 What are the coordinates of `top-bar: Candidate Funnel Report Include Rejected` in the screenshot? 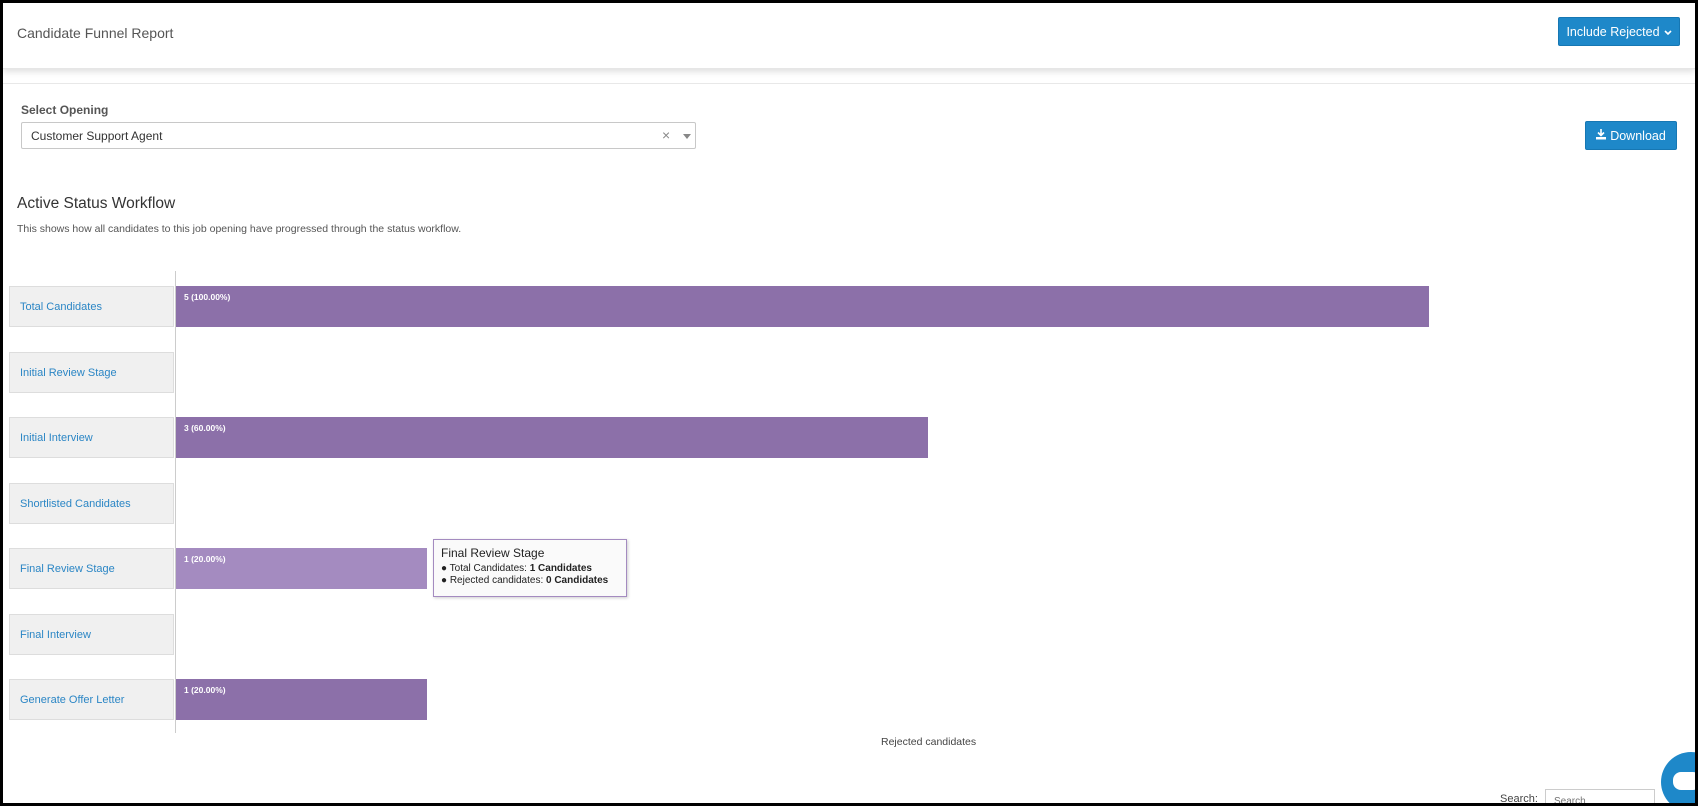 It's located at (849, 36).